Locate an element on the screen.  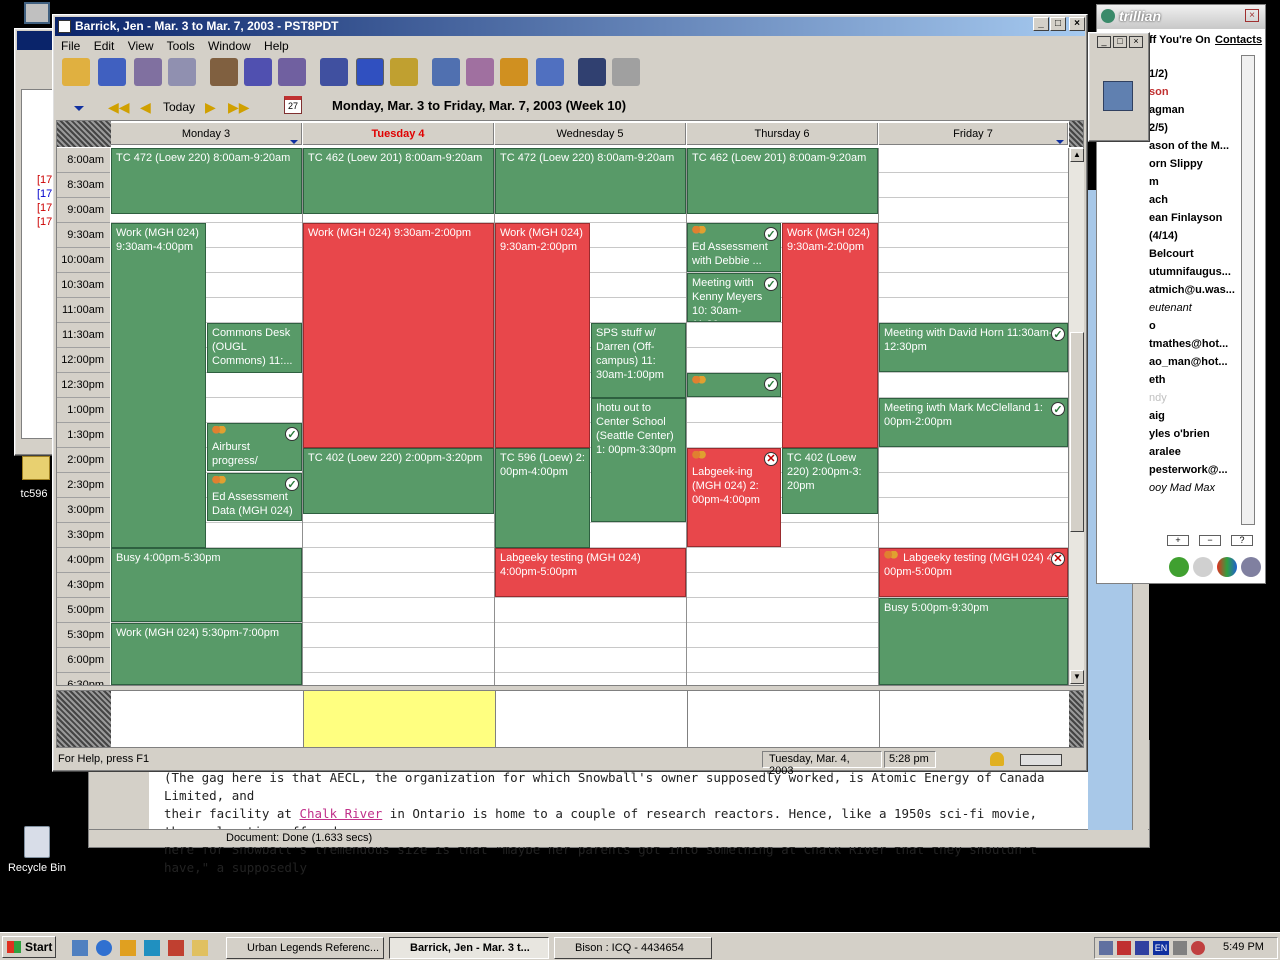
group-calendar-icon is located at coordinates (258, 72).